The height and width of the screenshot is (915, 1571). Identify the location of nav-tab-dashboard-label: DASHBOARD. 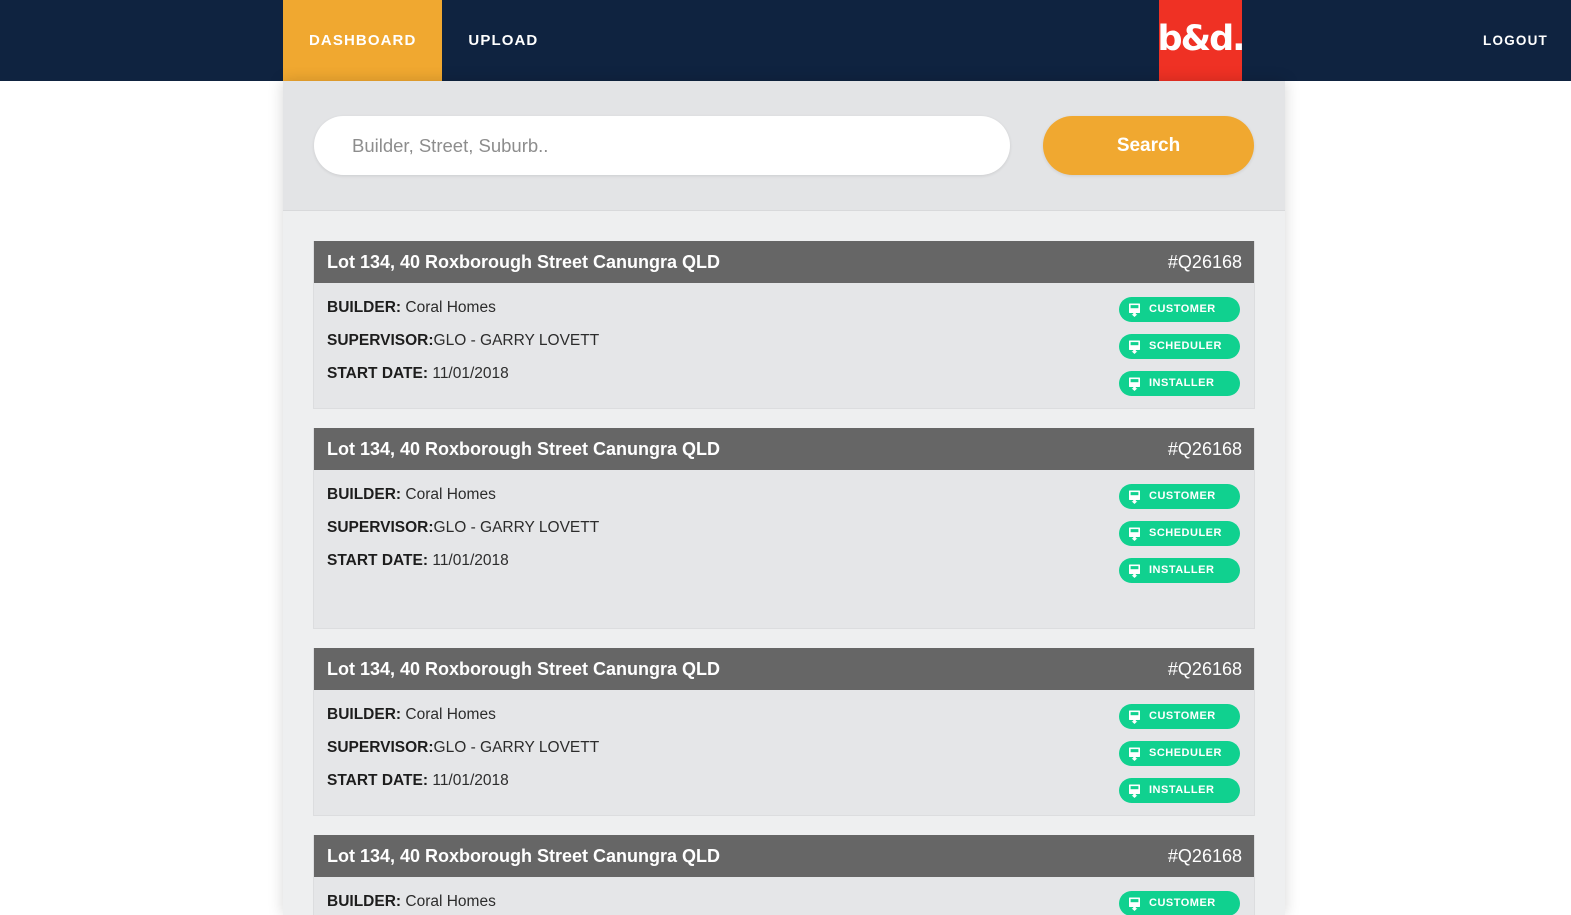
(363, 40).